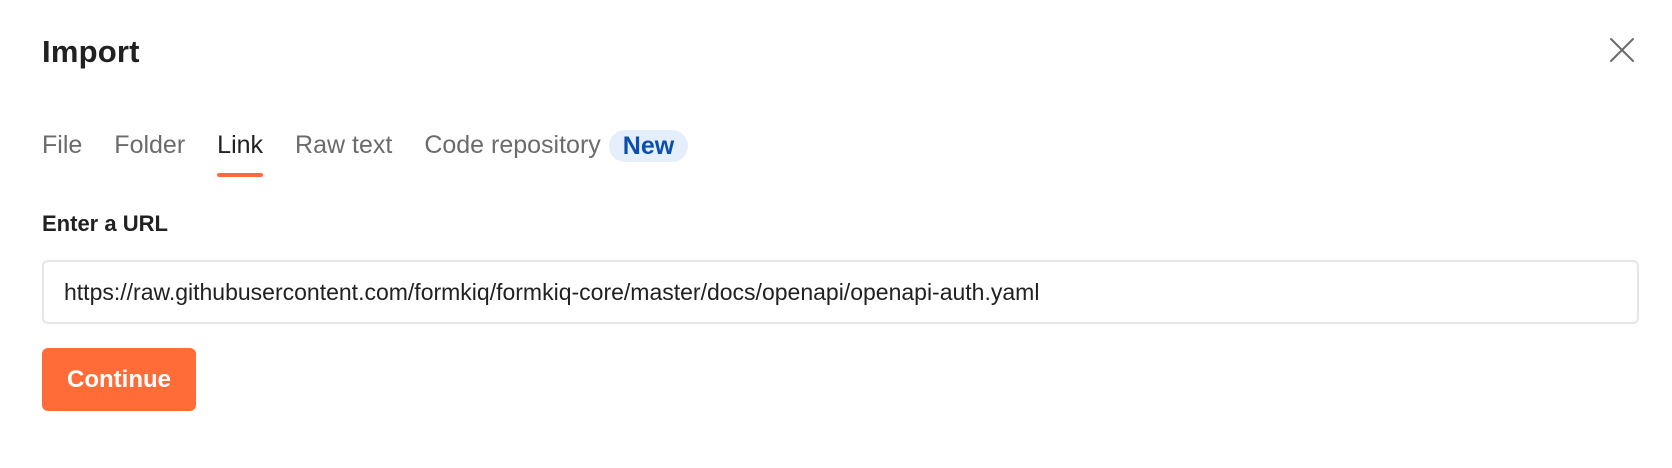 The height and width of the screenshot is (468, 1672). I want to click on tab-code-repository: Code repository New, so click(556, 151).